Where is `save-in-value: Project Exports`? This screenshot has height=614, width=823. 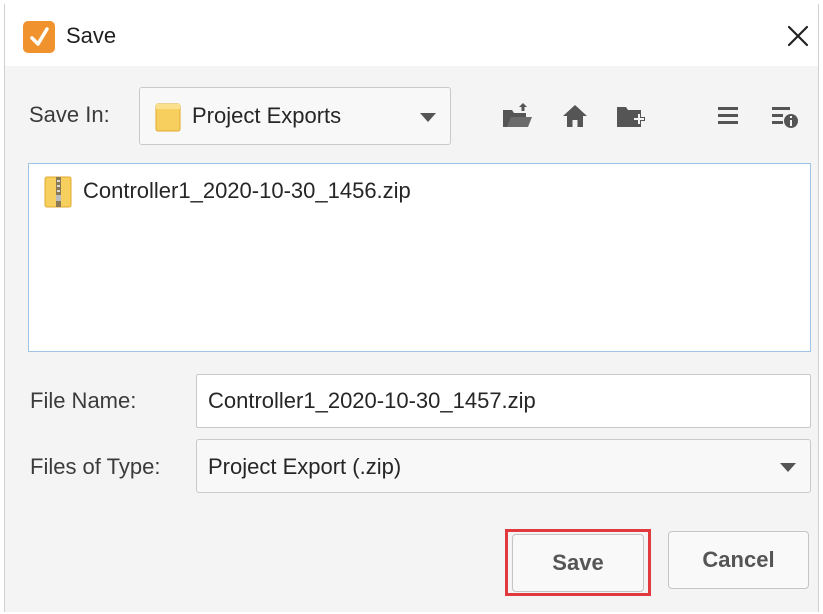
save-in-value: Project Exports is located at coordinates (267, 115).